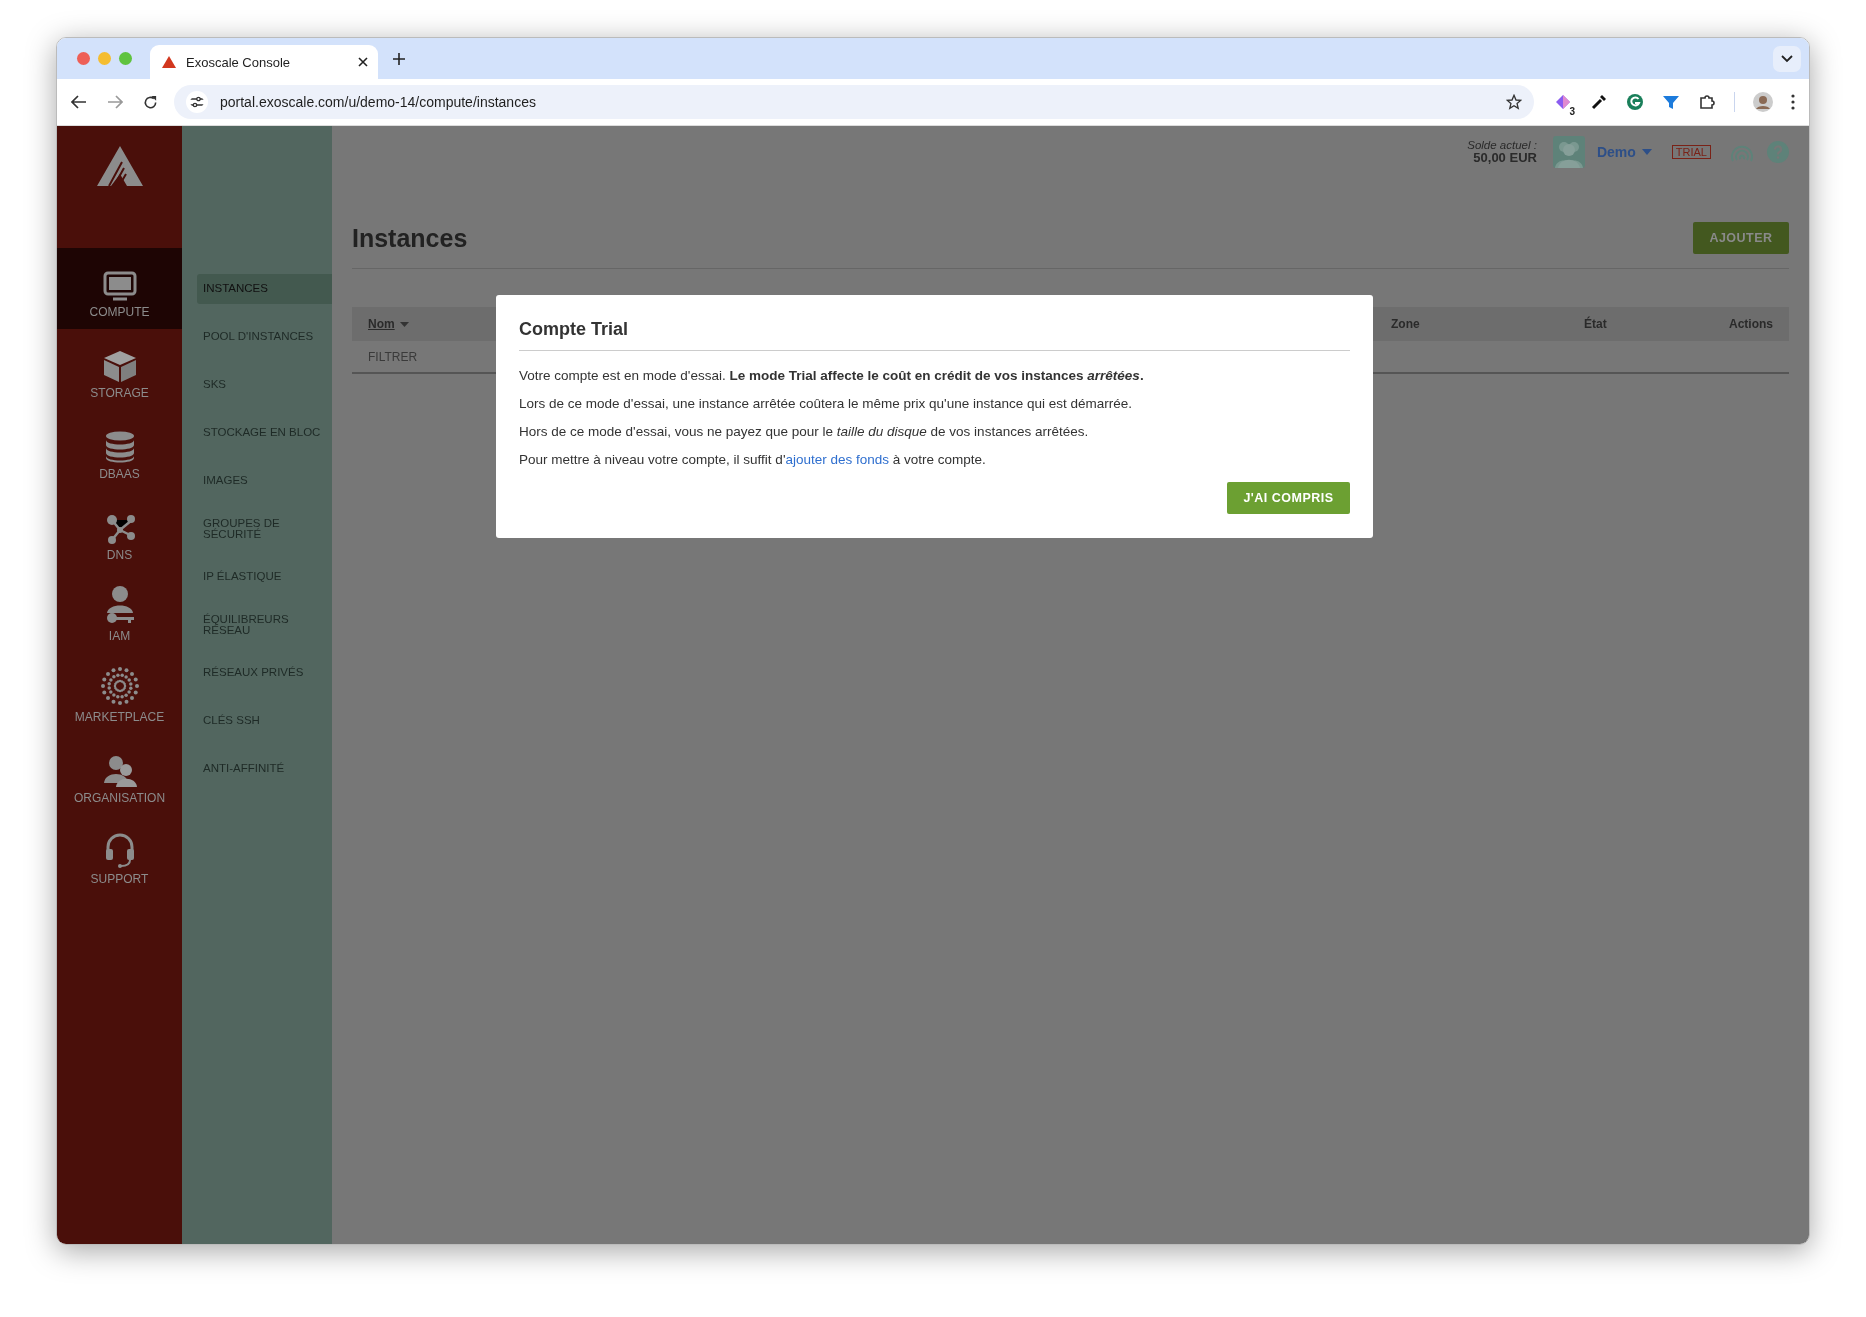 This screenshot has height=1317, width=1866. Describe the element at coordinates (410, 238) in the screenshot. I see `page-title: Instances` at that location.